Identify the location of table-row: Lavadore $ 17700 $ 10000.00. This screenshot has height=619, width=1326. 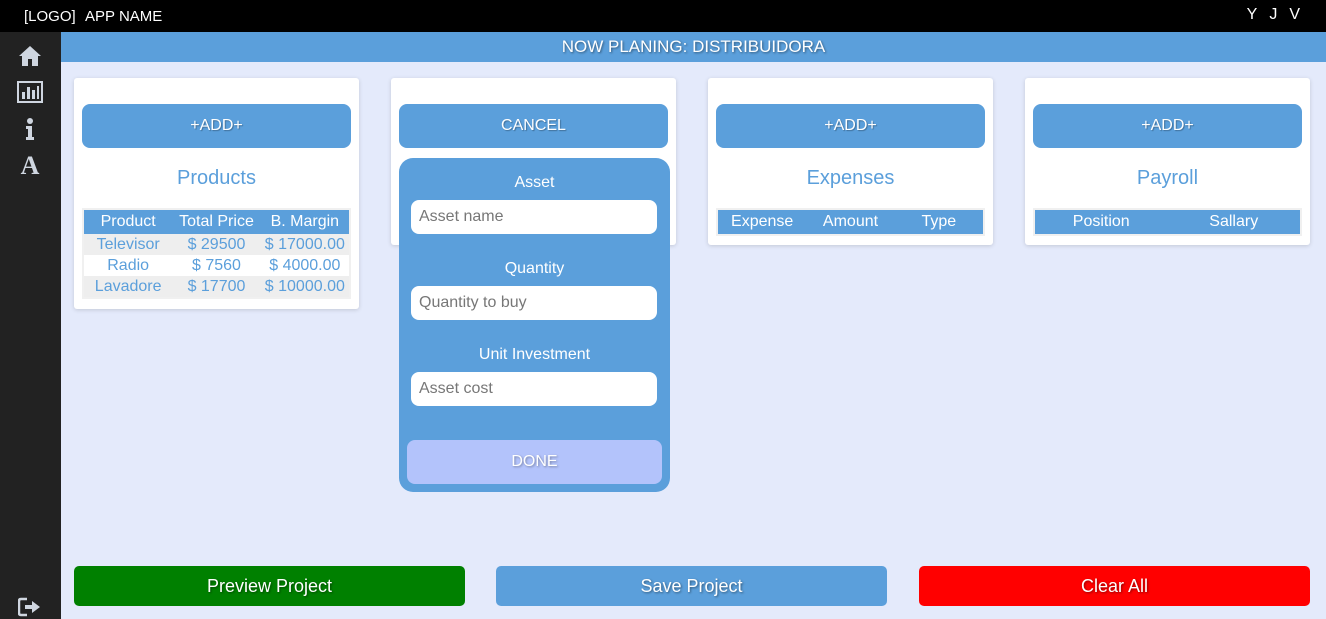
(216, 286).